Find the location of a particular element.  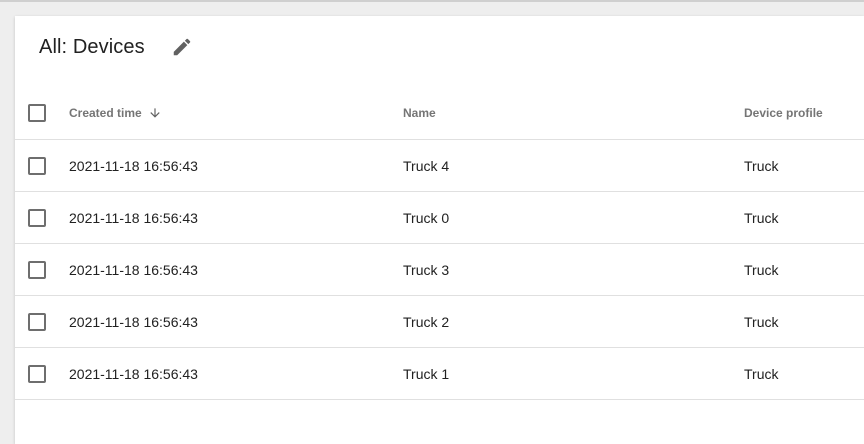

table-row: 2021-11-18 16:56:43 Truck 2 Truck is located at coordinates (439, 322).